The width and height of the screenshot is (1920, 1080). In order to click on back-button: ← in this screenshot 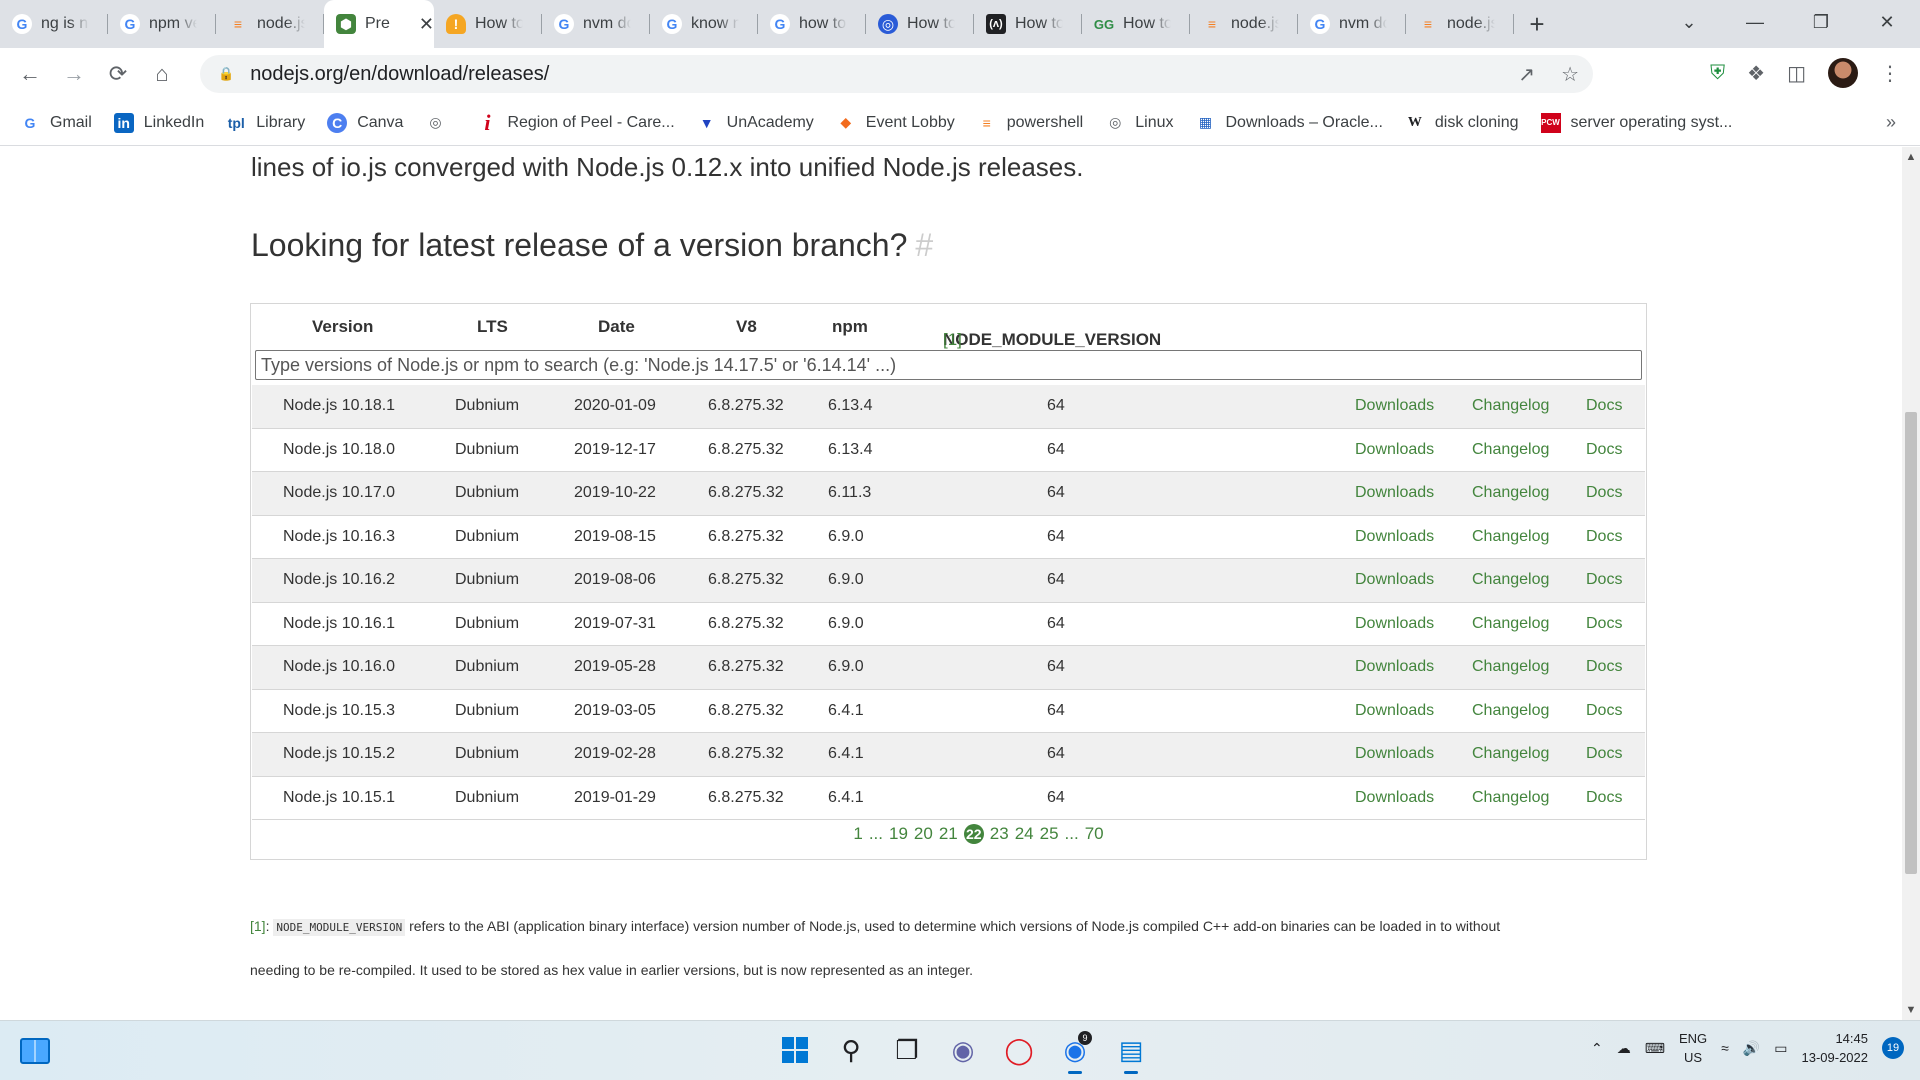, I will do `click(30, 74)`.